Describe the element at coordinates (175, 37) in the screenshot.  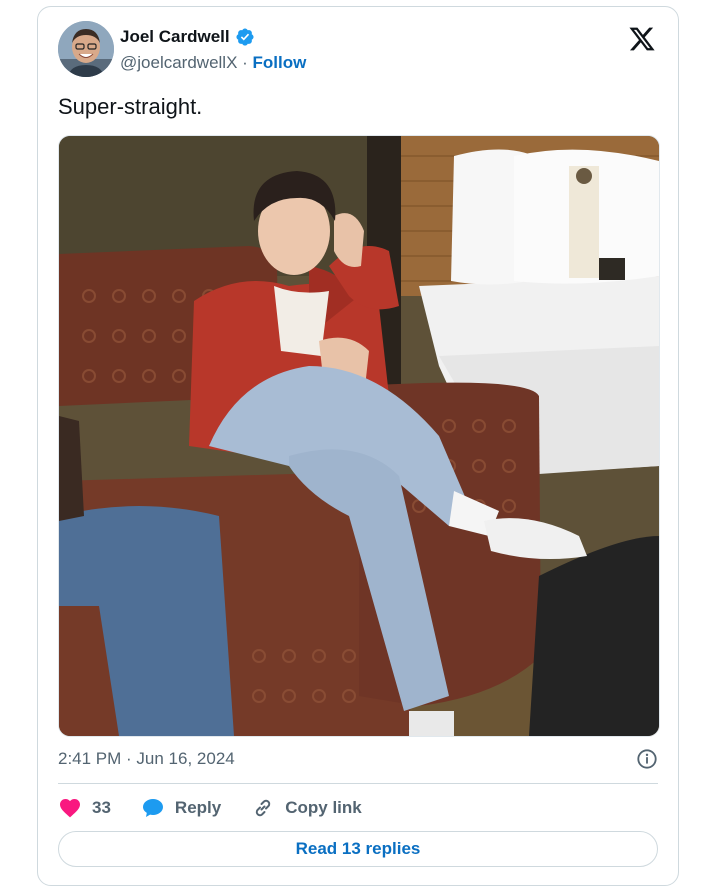
I see `display-name: Joel Cardwell` at that location.